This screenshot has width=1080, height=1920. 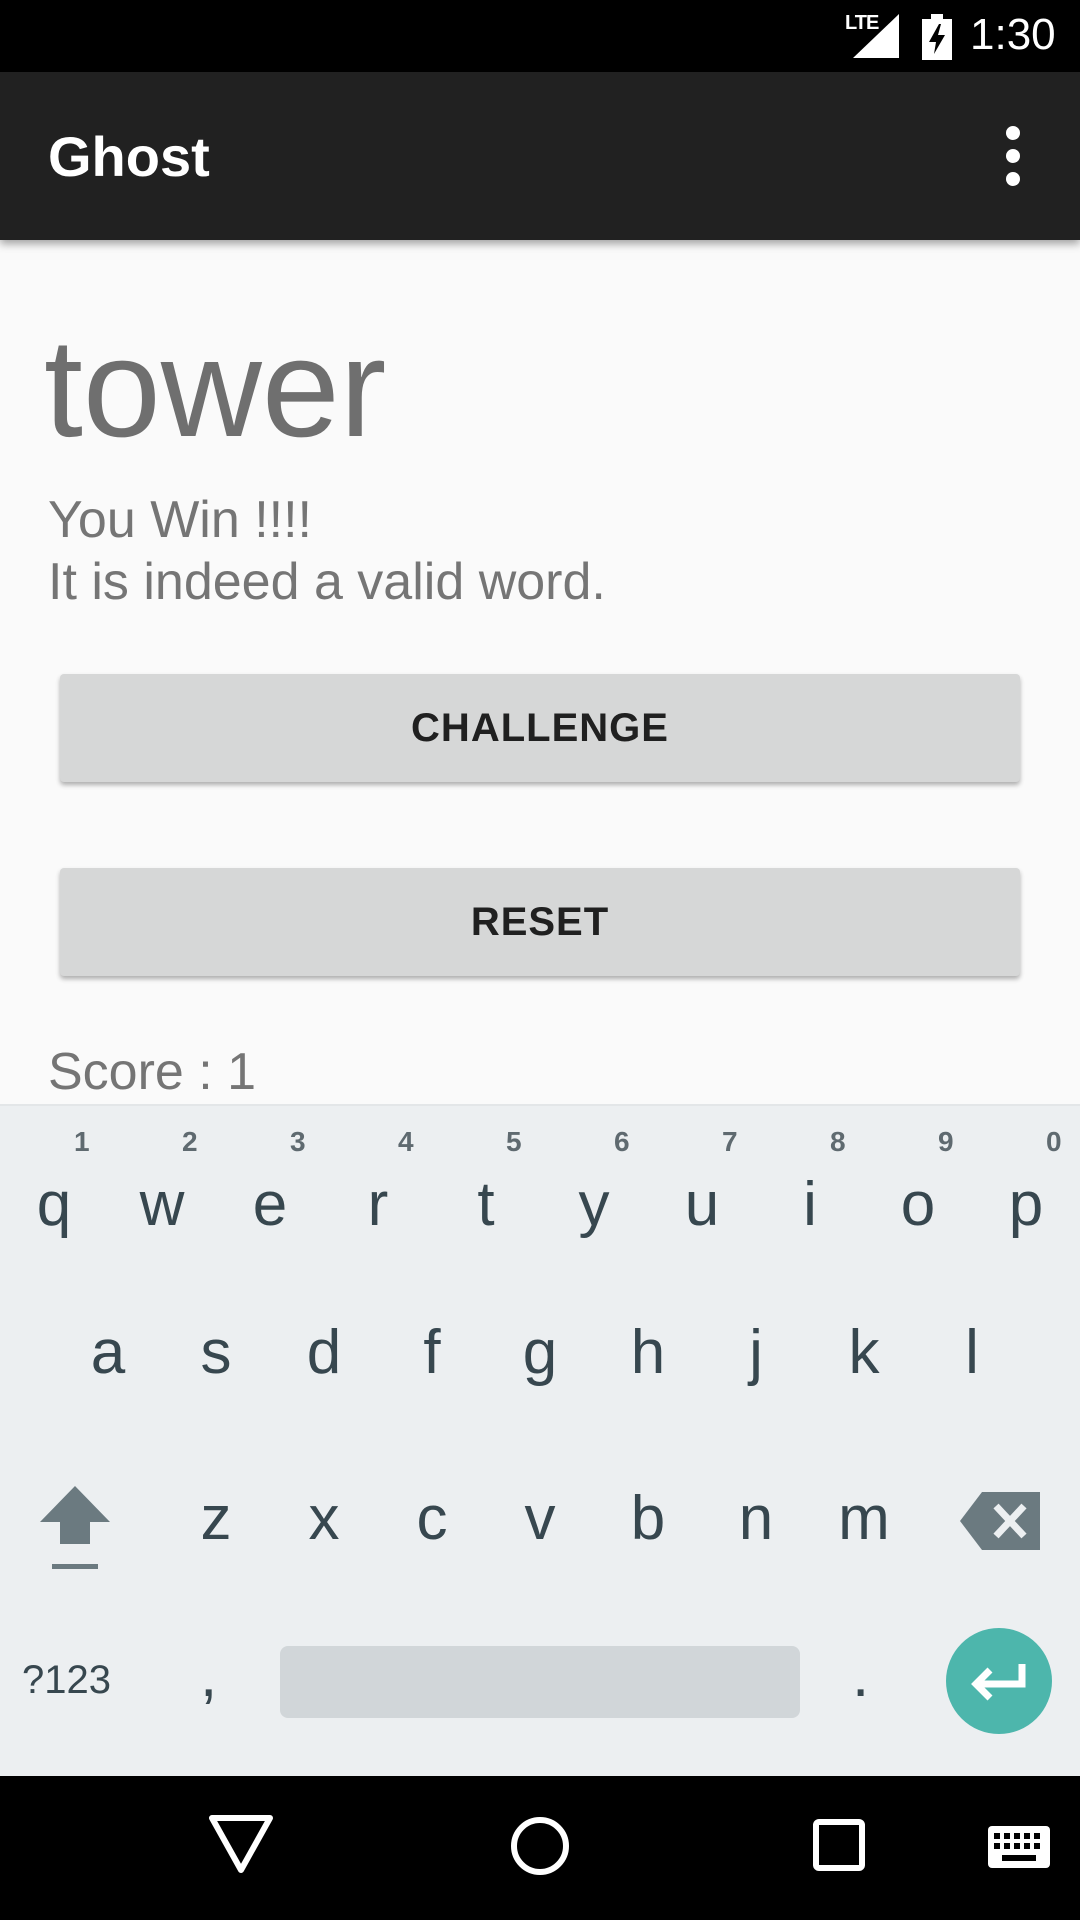 What do you see at coordinates (594, 1204) in the screenshot?
I see `key-label: y` at bounding box center [594, 1204].